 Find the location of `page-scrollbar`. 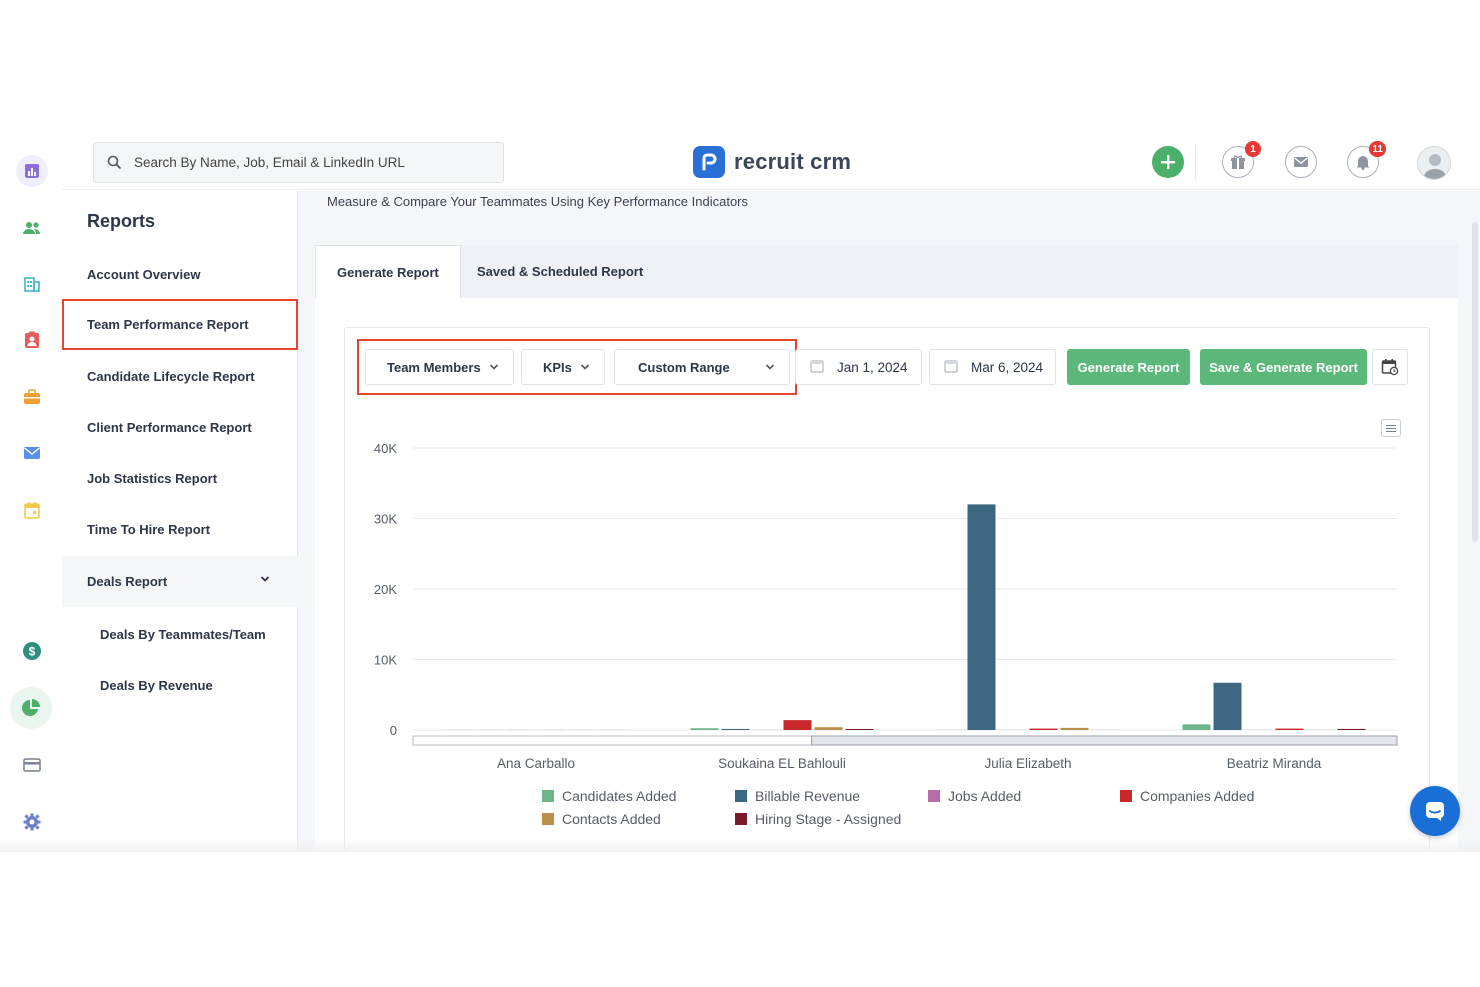

page-scrollbar is located at coordinates (1475, 382).